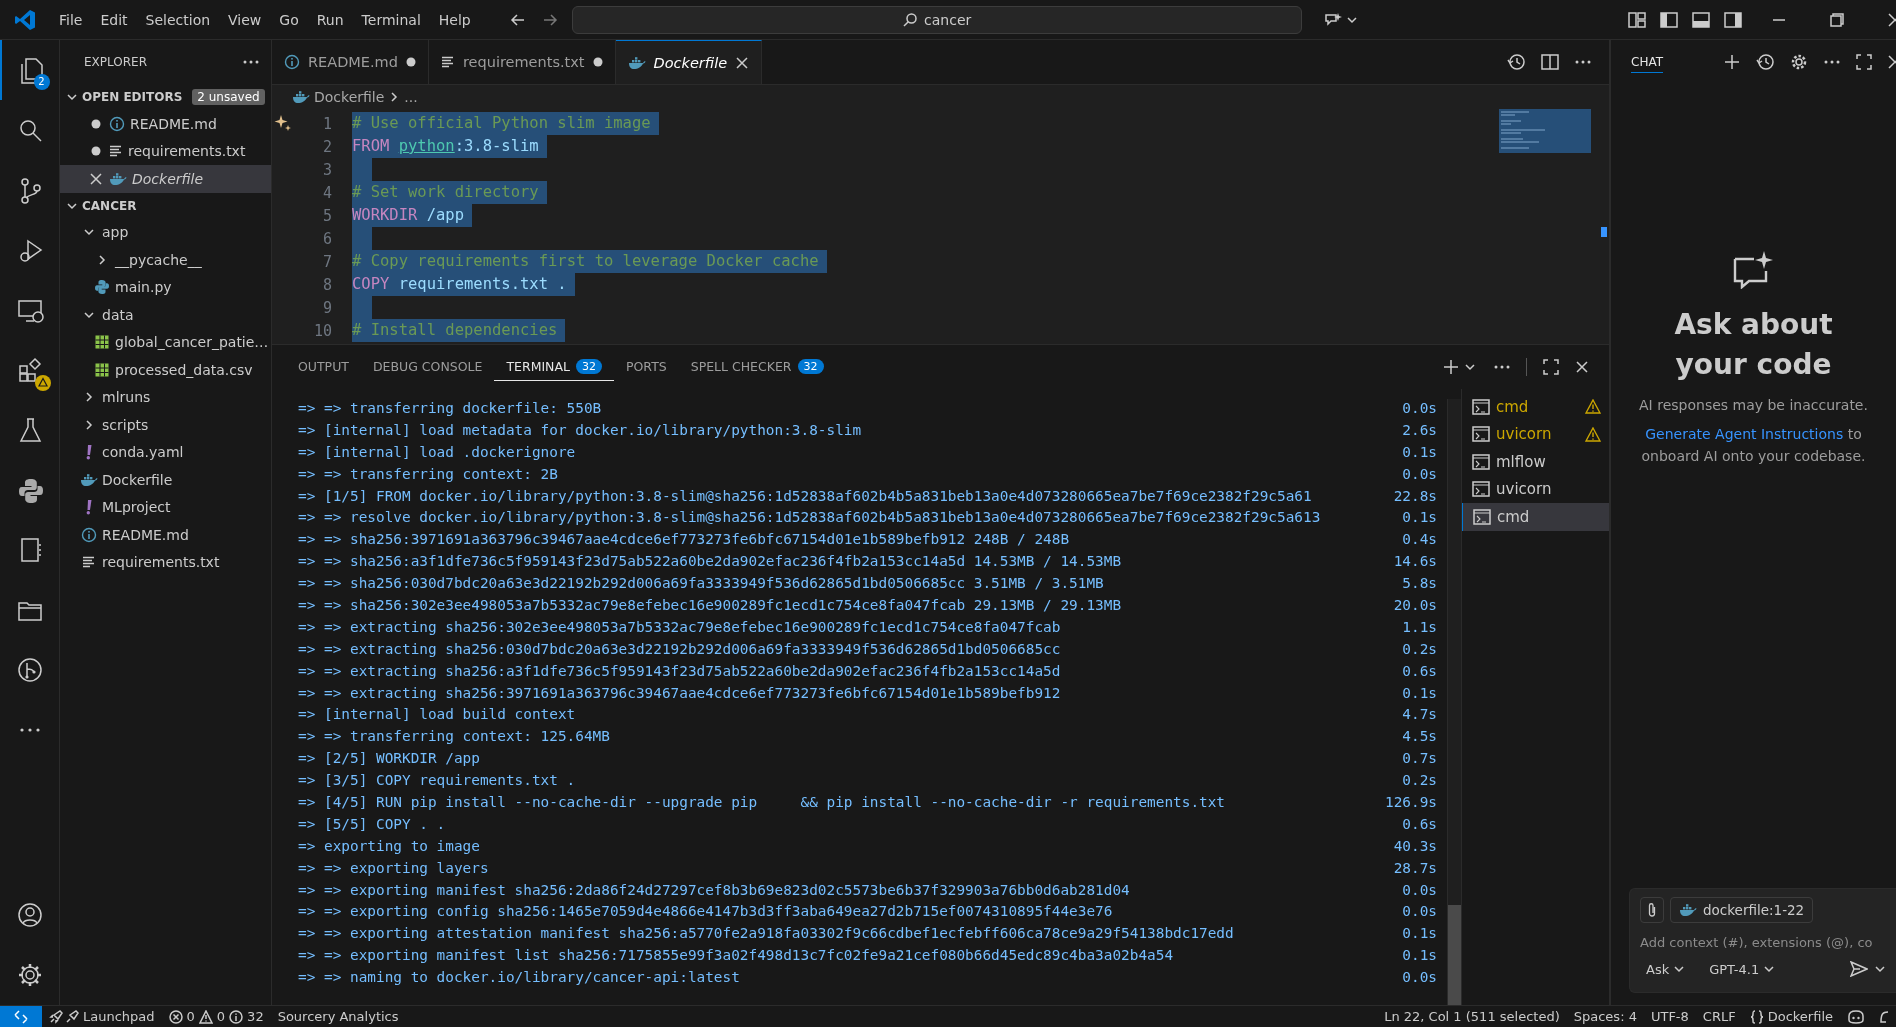 This screenshot has width=1896, height=1027. Describe the element at coordinates (338, 1016) in the screenshot. I see `status-item: Sourcery Analytics` at that location.